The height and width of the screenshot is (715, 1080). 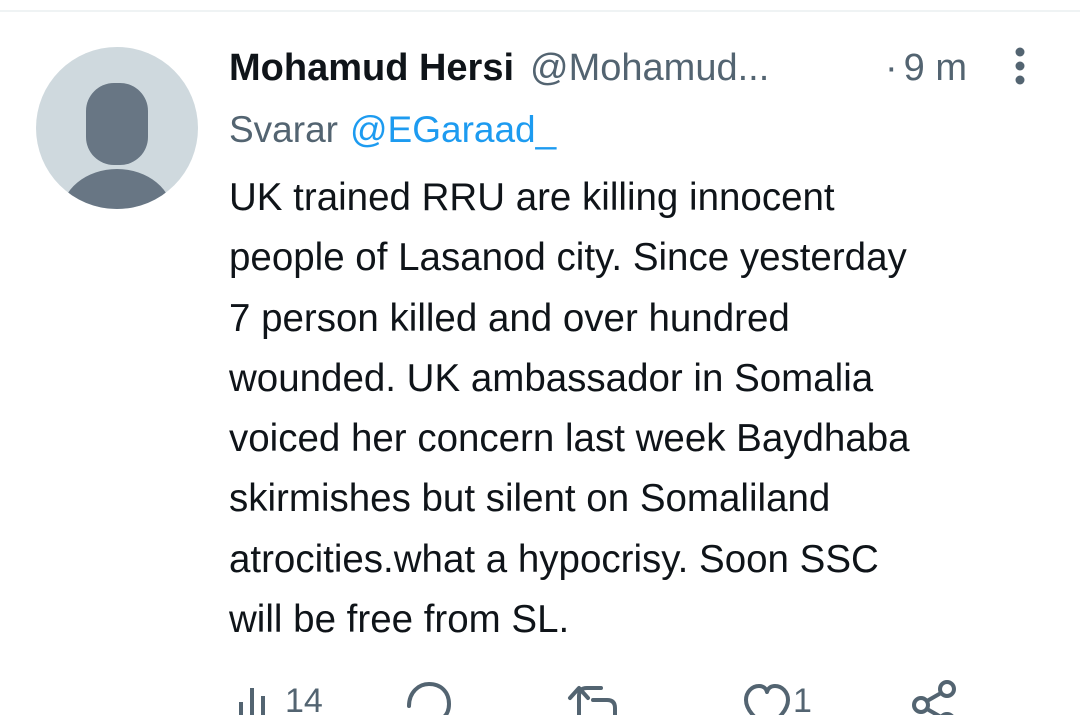 I want to click on tweet-text-line: people of Lasanod city. Since yesterday, so click(x=568, y=258).